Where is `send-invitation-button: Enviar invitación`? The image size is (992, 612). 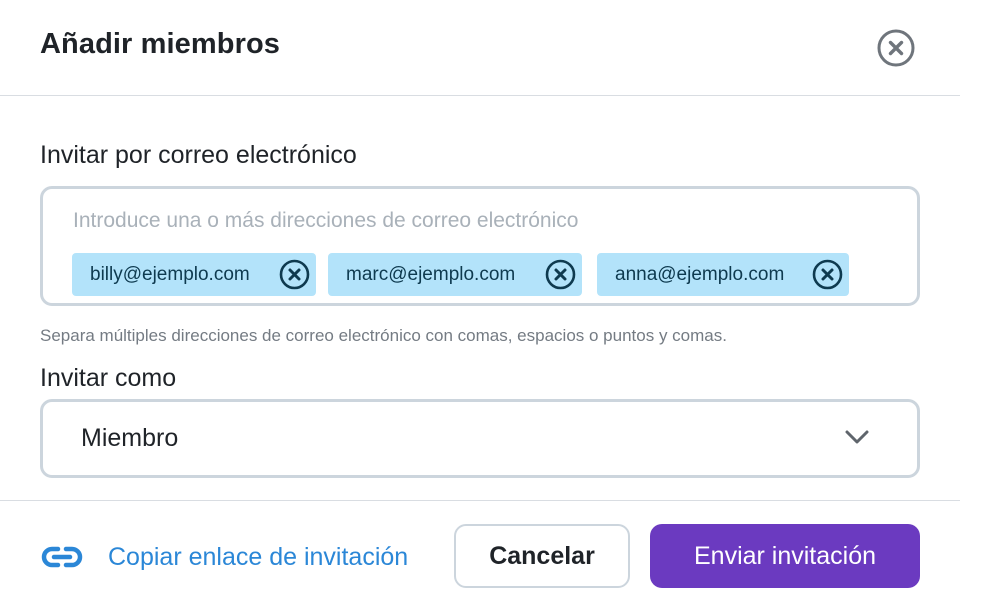
send-invitation-button: Enviar invitación is located at coordinates (785, 556).